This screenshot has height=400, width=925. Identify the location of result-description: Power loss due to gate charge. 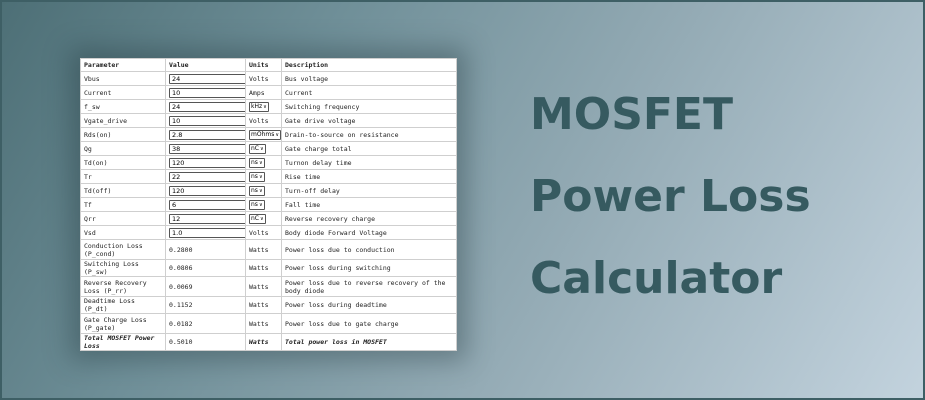
(369, 323).